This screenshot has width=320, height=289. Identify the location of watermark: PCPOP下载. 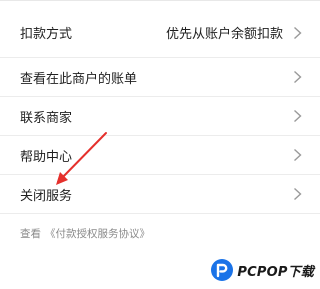
(262, 270).